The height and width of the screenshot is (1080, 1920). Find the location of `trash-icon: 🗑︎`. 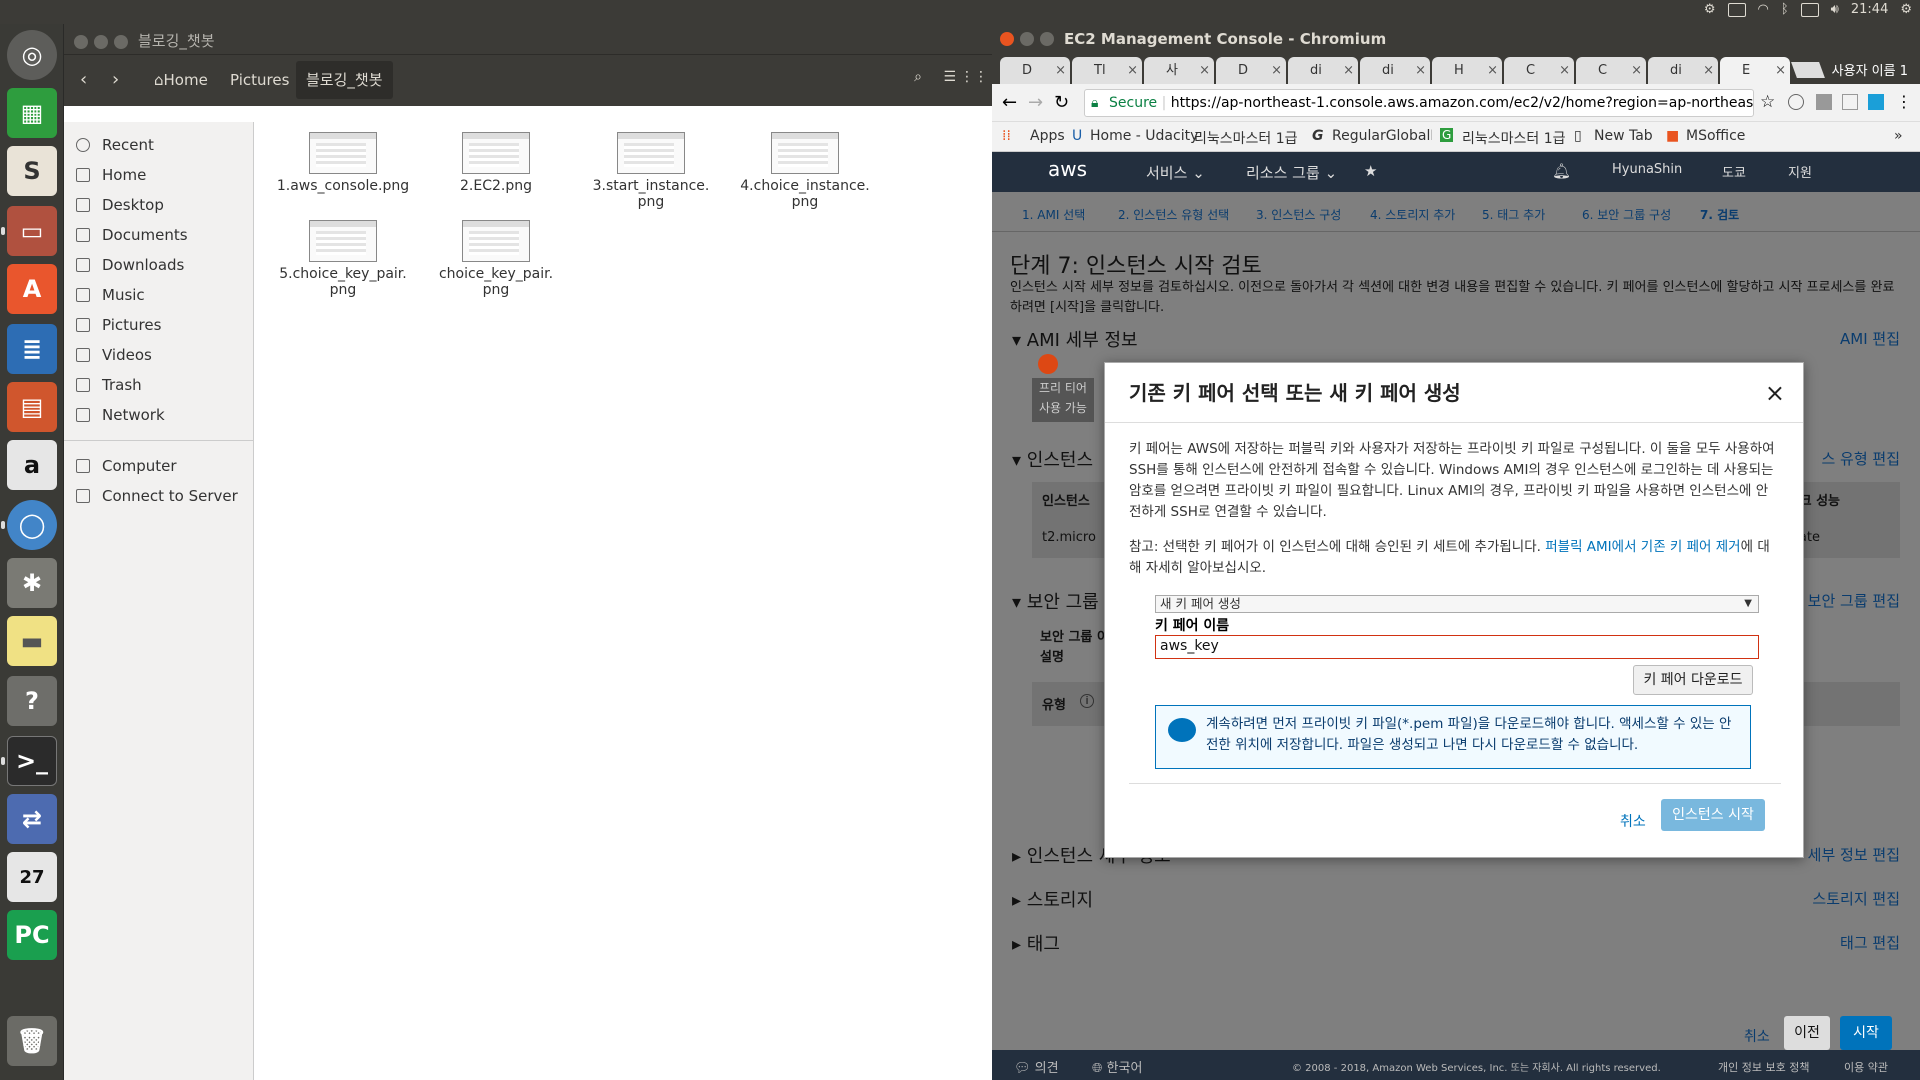

trash-icon: 🗑︎ is located at coordinates (32, 1041).